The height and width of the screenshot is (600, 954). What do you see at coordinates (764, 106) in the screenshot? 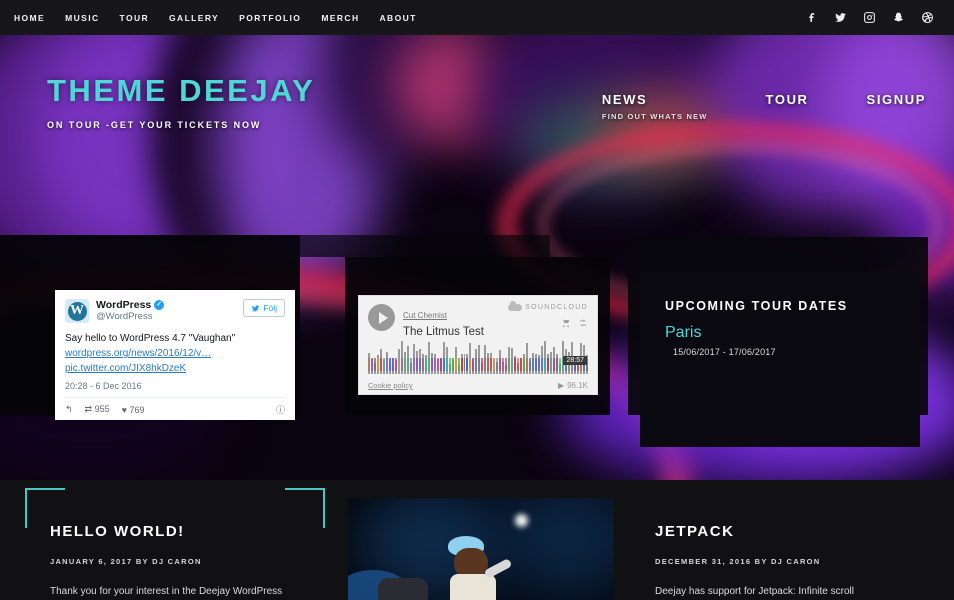
I see `hero-nav: NEWS FIND OUT WHATS NEW TOUR SIGNUP` at bounding box center [764, 106].